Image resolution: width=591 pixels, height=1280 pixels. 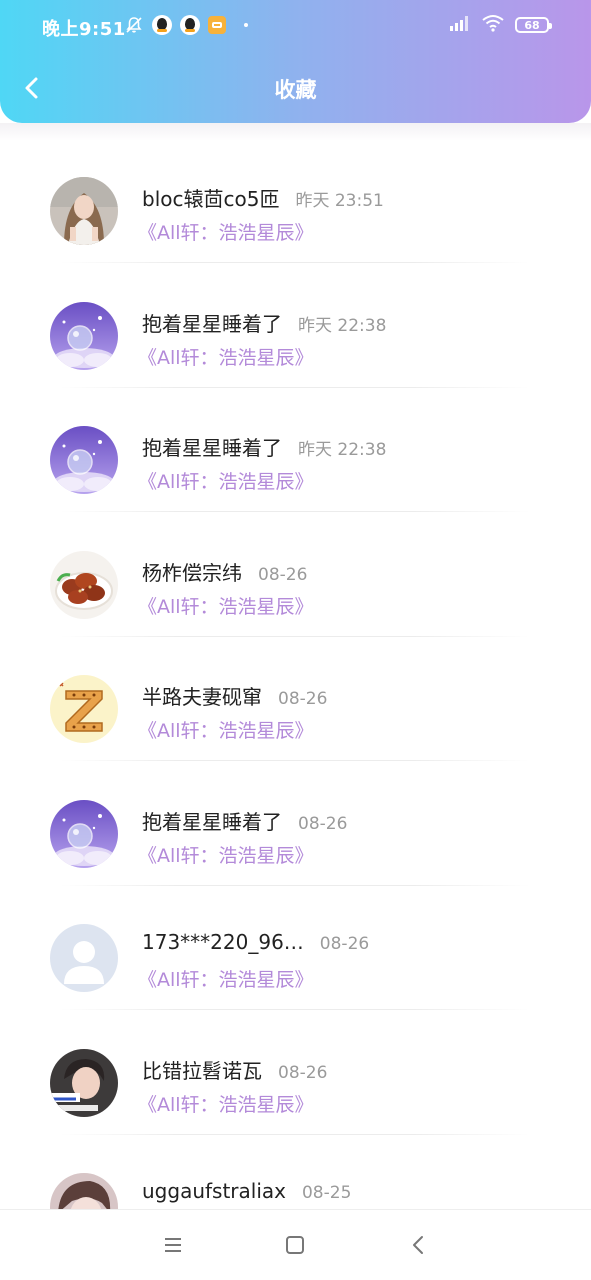 I want to click on favorite-item: 杨柞偿宗纬 08-26 《All轩：浩浩星辰》, so click(x=295, y=577).